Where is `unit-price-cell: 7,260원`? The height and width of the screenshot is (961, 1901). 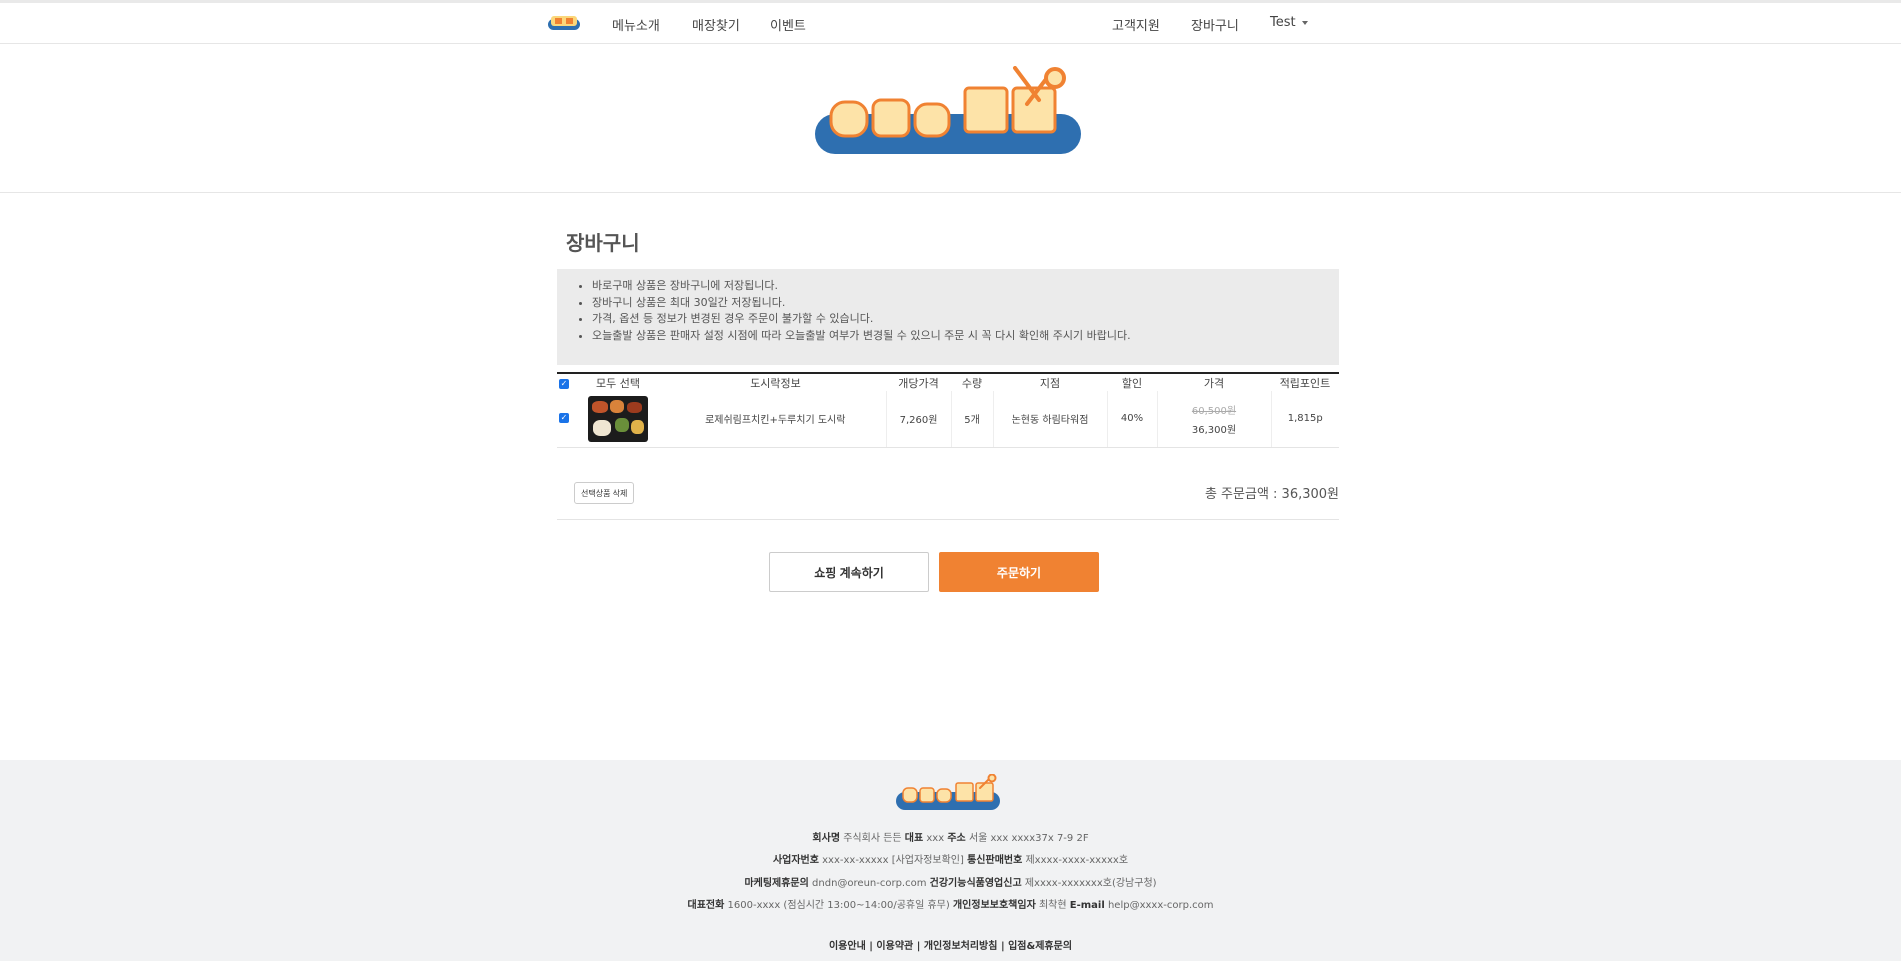 unit-price-cell: 7,260원 is located at coordinates (918, 419).